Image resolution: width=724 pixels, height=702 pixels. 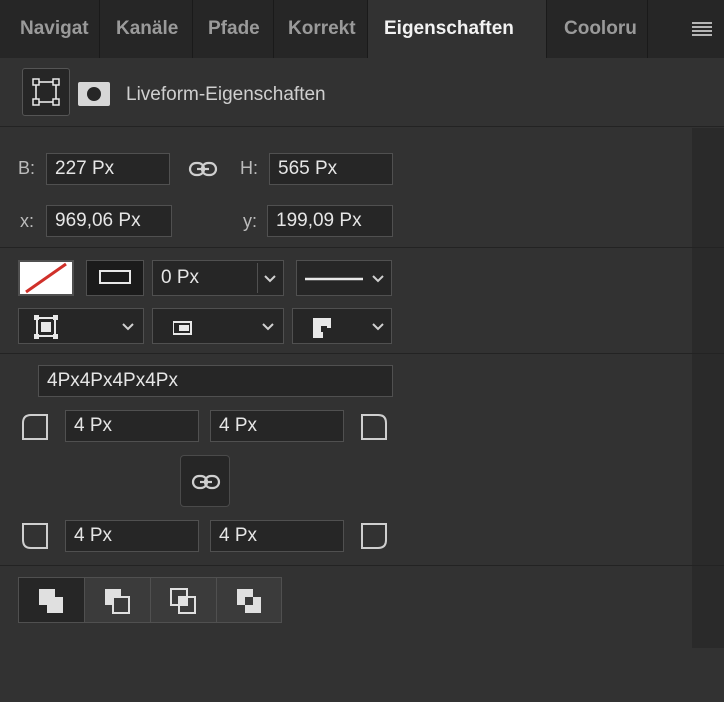 I want to click on exclude-overlap-button, so click(x=250, y=600).